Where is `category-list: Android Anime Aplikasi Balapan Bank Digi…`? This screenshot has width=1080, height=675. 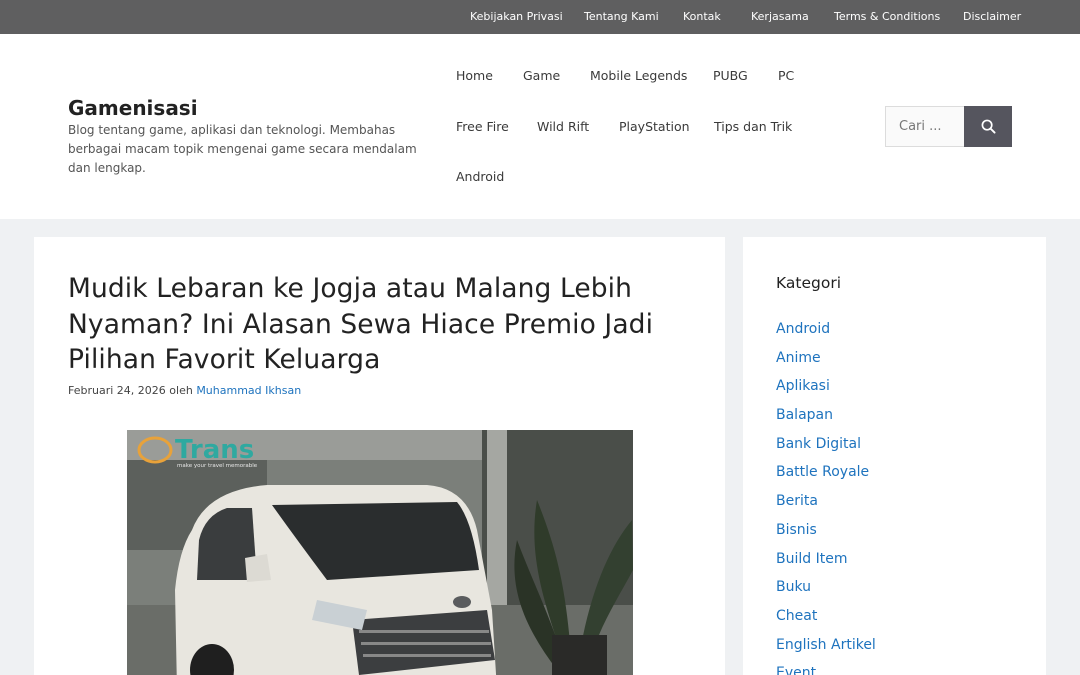
category-list: Android Anime Aplikasi Balapan Bank Digi… is located at coordinates (826, 498).